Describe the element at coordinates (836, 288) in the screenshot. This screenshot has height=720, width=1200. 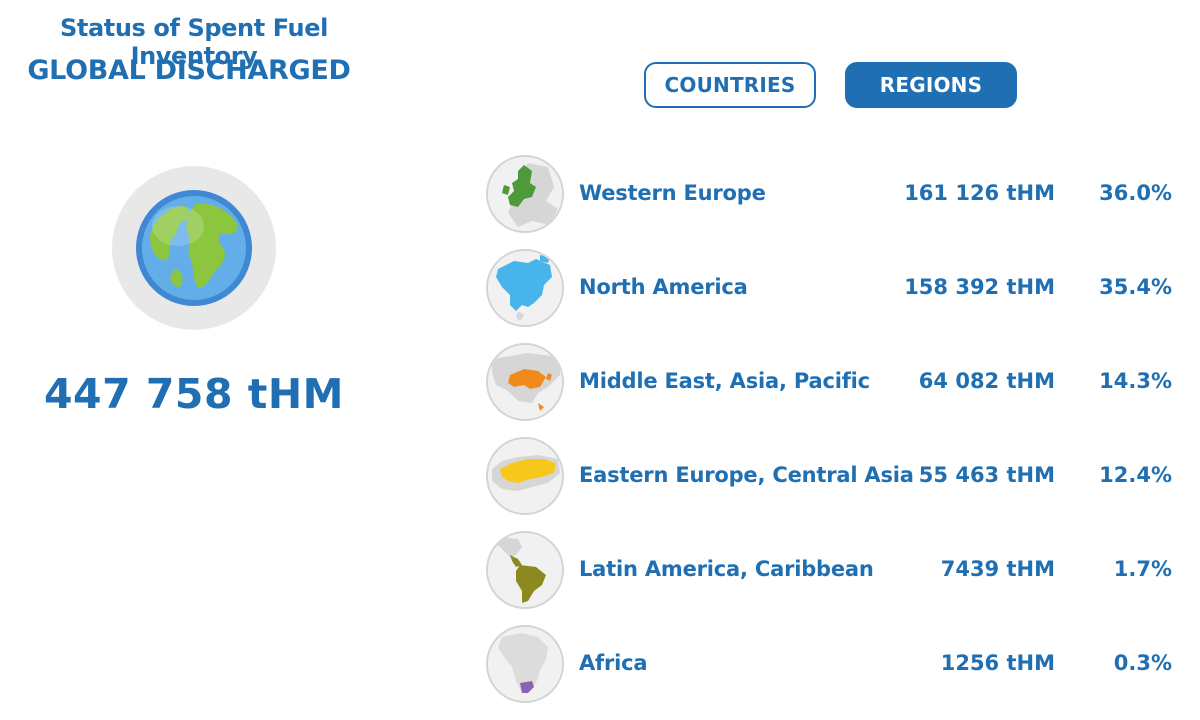
I see `region-row-north-america: North America 158 392 tHM 35.4%` at that location.